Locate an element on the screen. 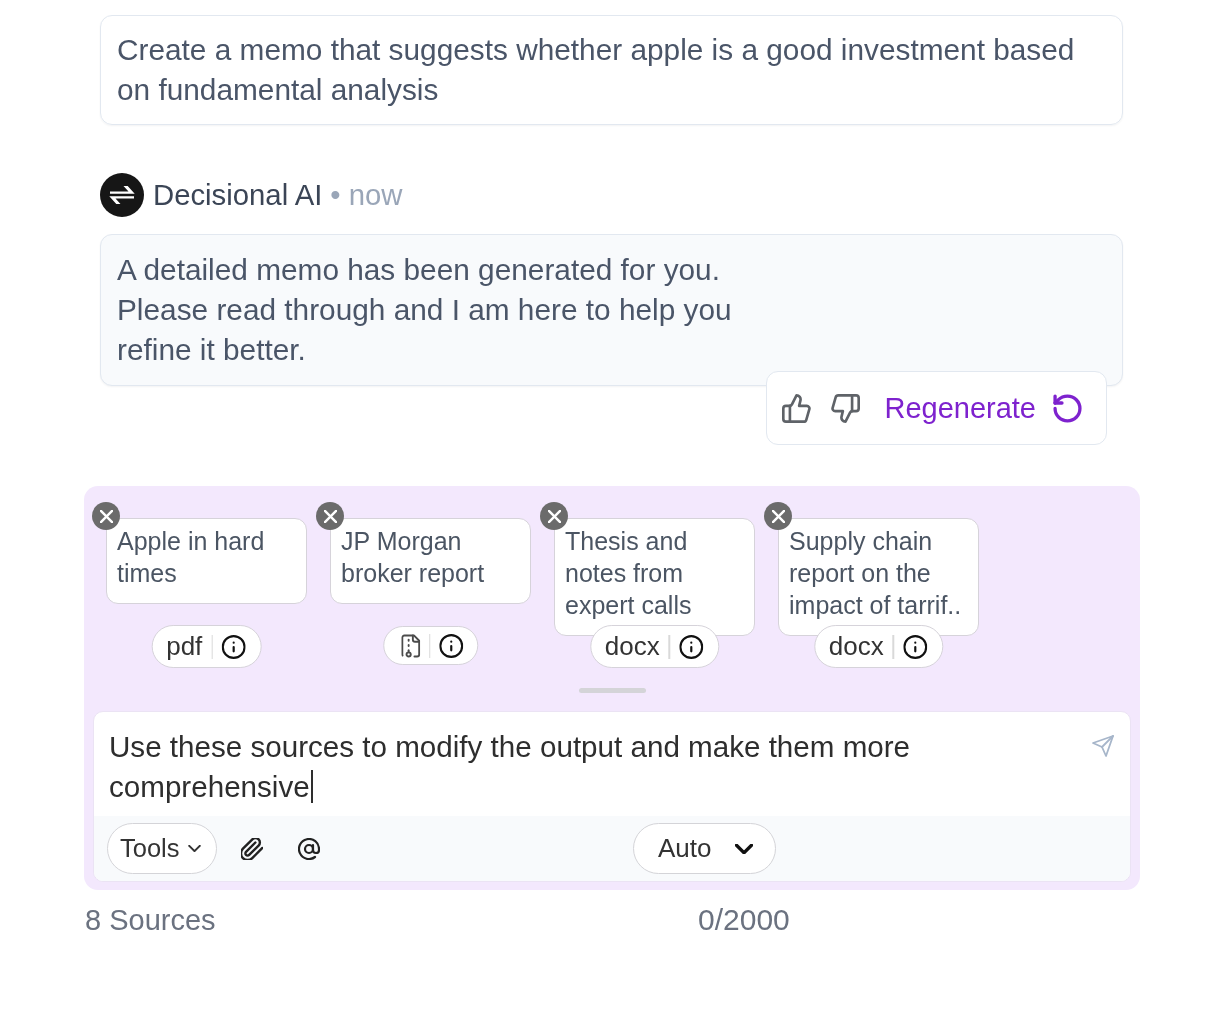 The height and width of the screenshot is (1014, 1225). file-icon is located at coordinates (410, 645).